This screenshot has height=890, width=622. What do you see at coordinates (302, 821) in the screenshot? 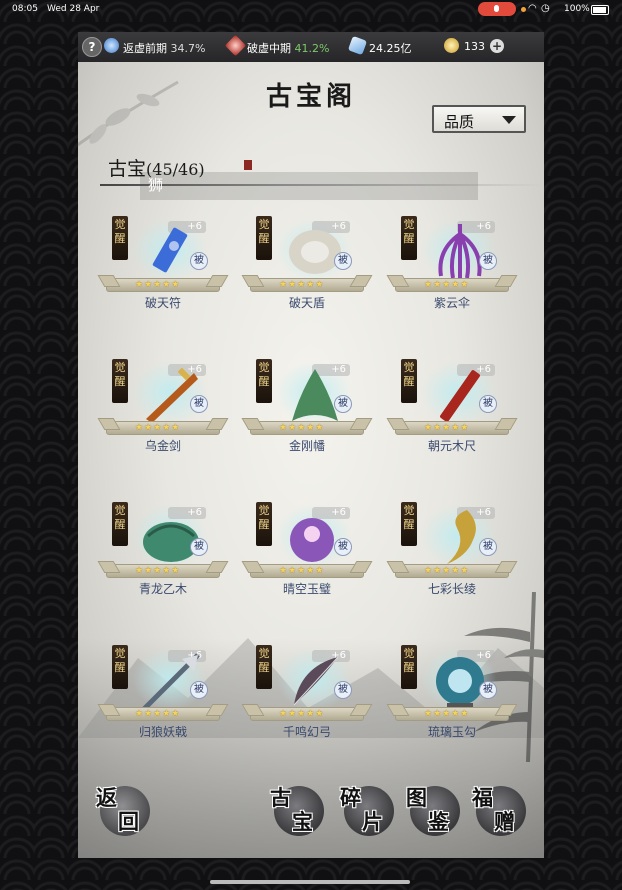
I see `treasure-tab-glyph-2: 宝` at bounding box center [302, 821].